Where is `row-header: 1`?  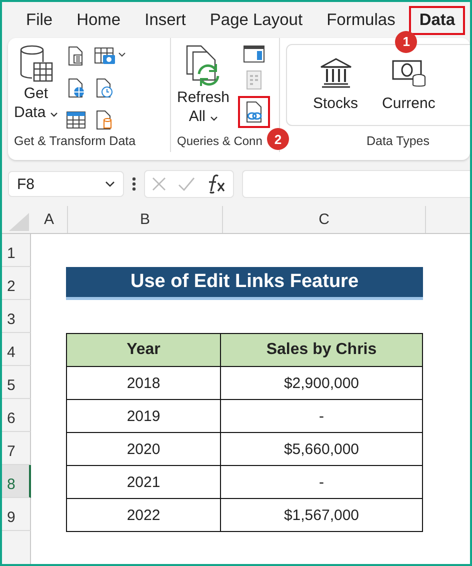
row-header: 1 is located at coordinates (16, 250).